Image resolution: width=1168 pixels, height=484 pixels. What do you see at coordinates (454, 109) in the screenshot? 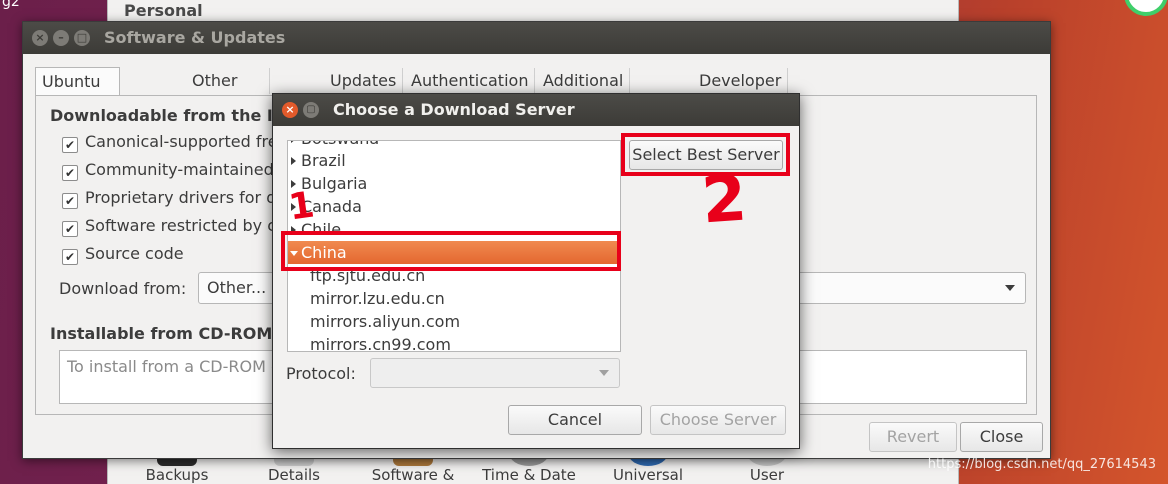
I see `dialog-title: Choose a Download Server` at bounding box center [454, 109].